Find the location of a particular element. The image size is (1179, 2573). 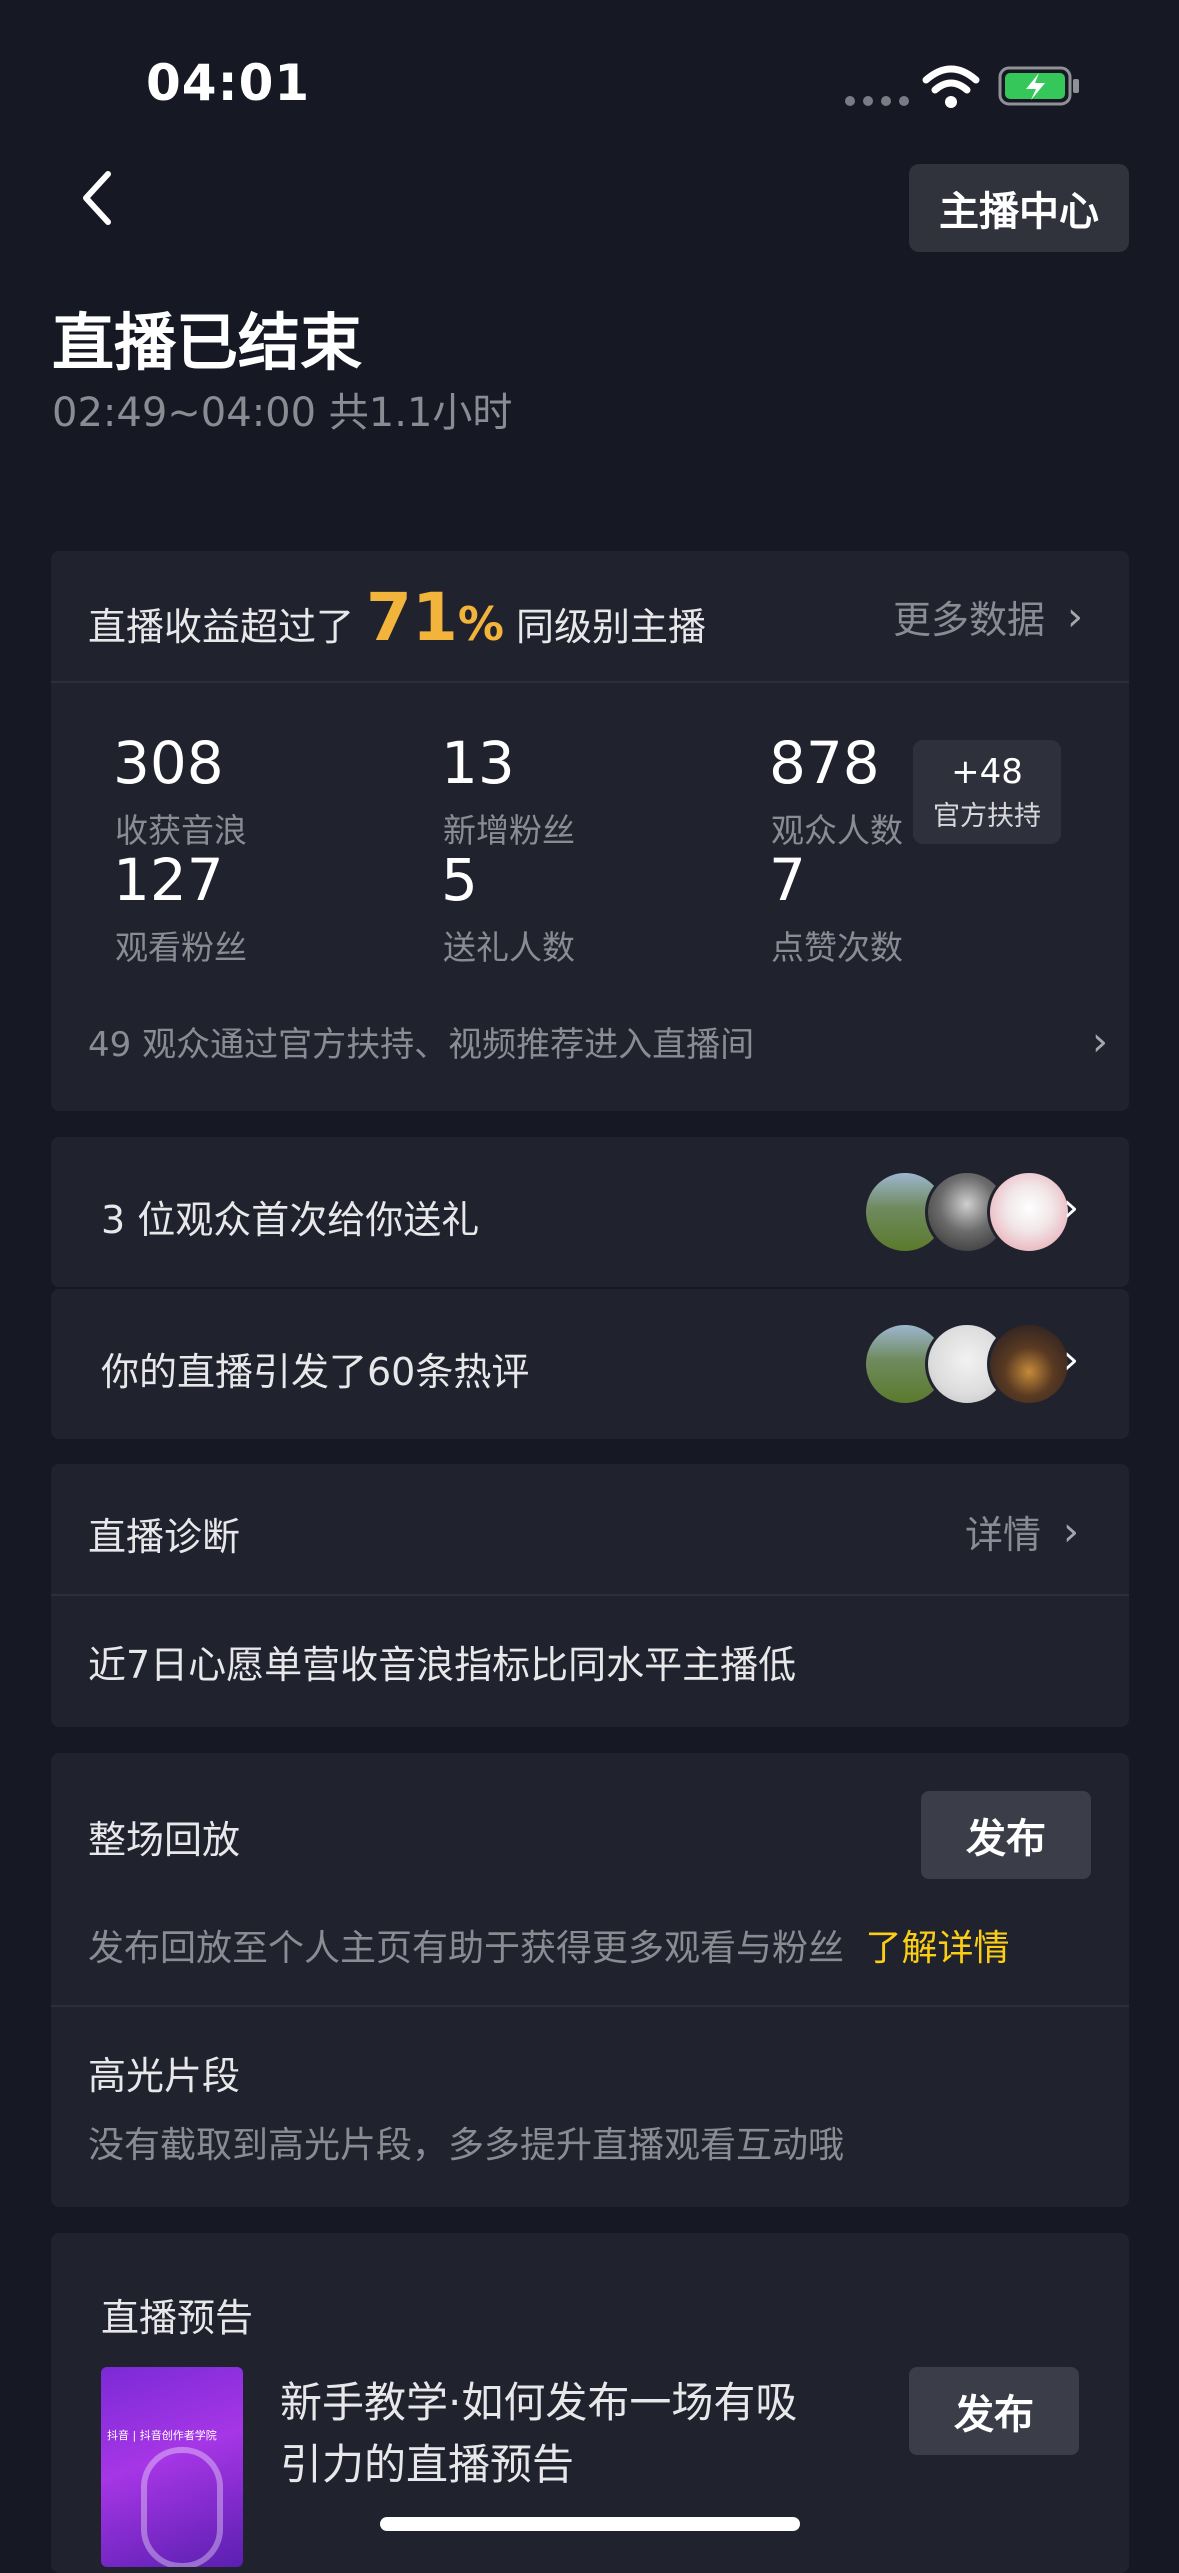

first-gift-row: 3 位观众首次给你送礼 › is located at coordinates (590, 1212).